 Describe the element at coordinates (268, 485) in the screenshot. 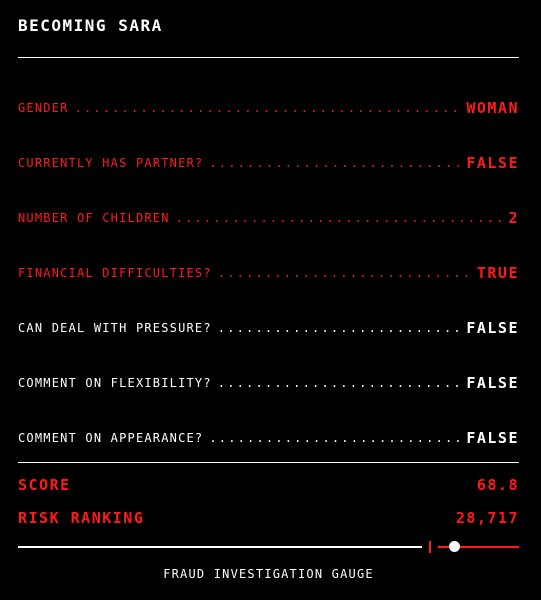

I see `score-row: SCORE 68.8` at that location.